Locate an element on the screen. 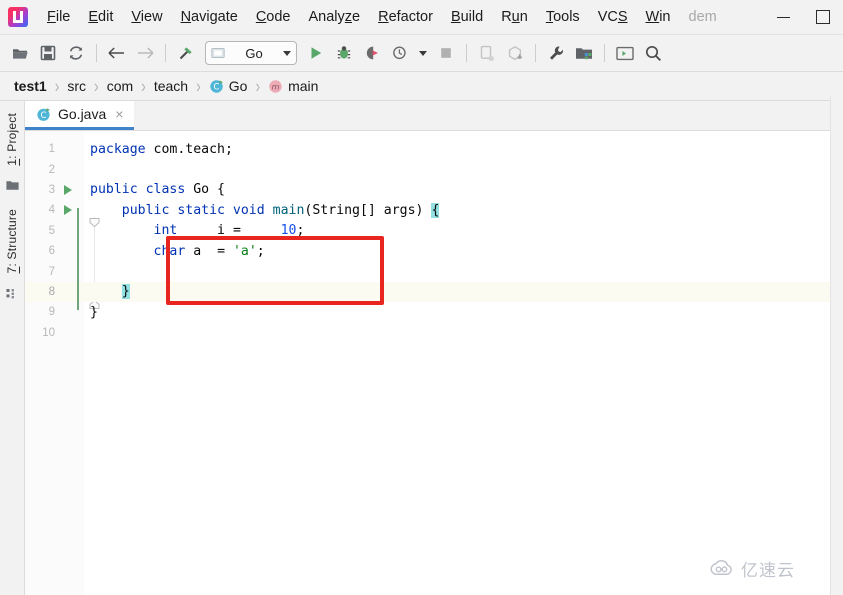 The width and height of the screenshot is (843, 595). vcs-change-marker is located at coordinates (78, 259).